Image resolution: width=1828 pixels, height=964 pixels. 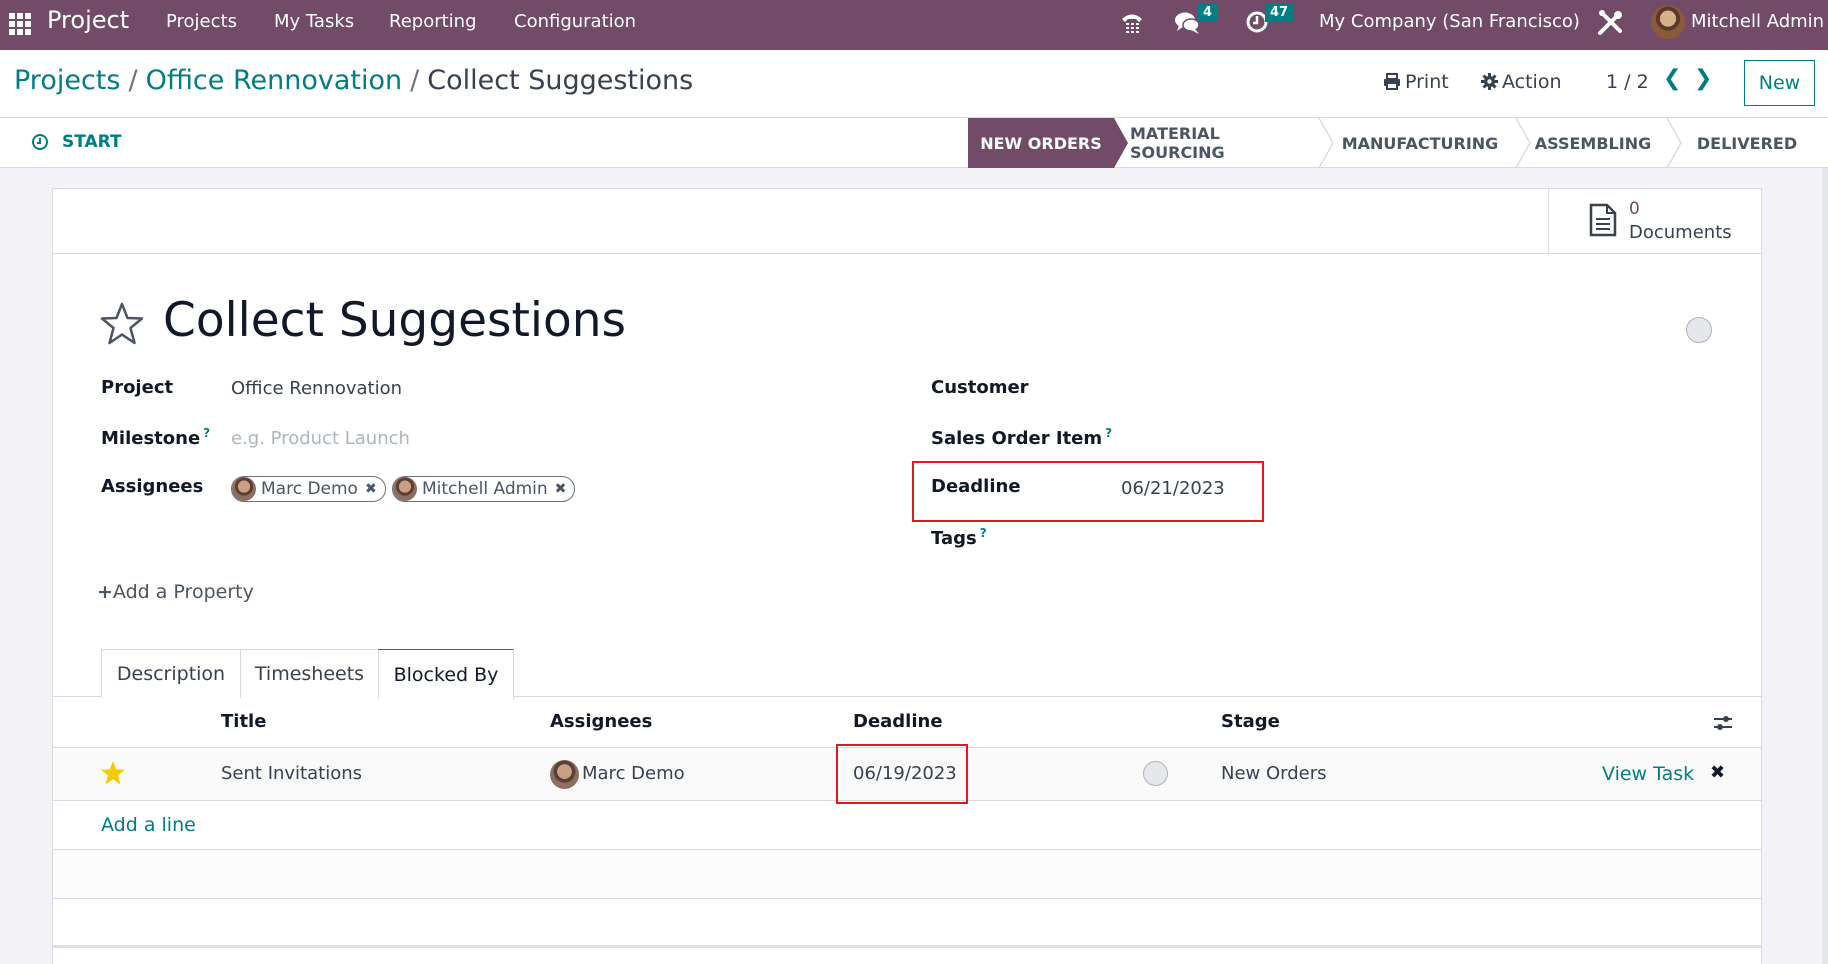 I want to click on gear-icon, so click(x=1489, y=84).